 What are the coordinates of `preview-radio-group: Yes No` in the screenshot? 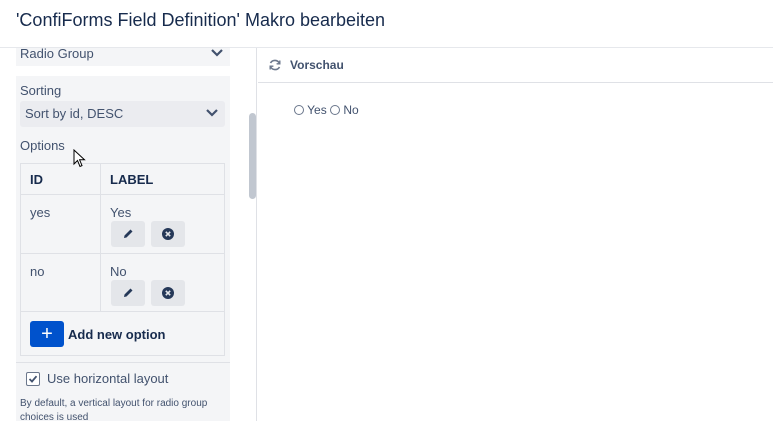 It's located at (326, 110).